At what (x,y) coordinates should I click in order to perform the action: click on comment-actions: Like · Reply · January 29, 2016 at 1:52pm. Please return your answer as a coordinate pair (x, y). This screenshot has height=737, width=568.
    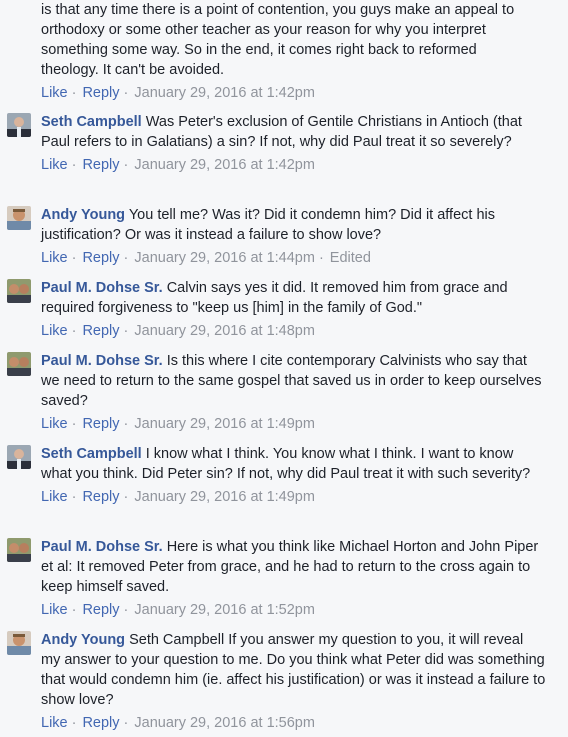
    Looking at the image, I should click on (293, 610).